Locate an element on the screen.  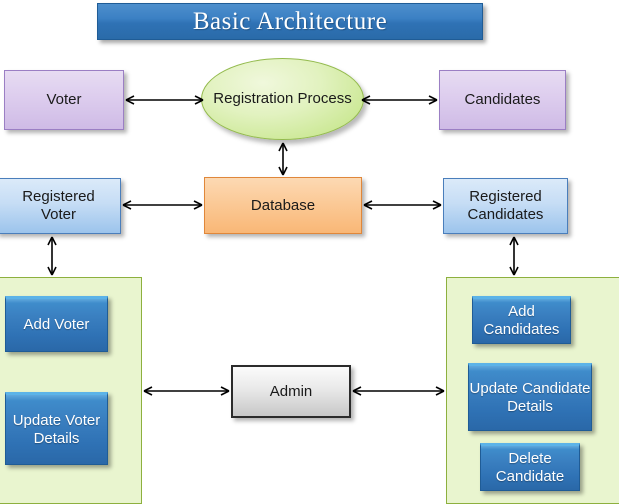
connector-candidates-to-registration is located at coordinates (399, 100).